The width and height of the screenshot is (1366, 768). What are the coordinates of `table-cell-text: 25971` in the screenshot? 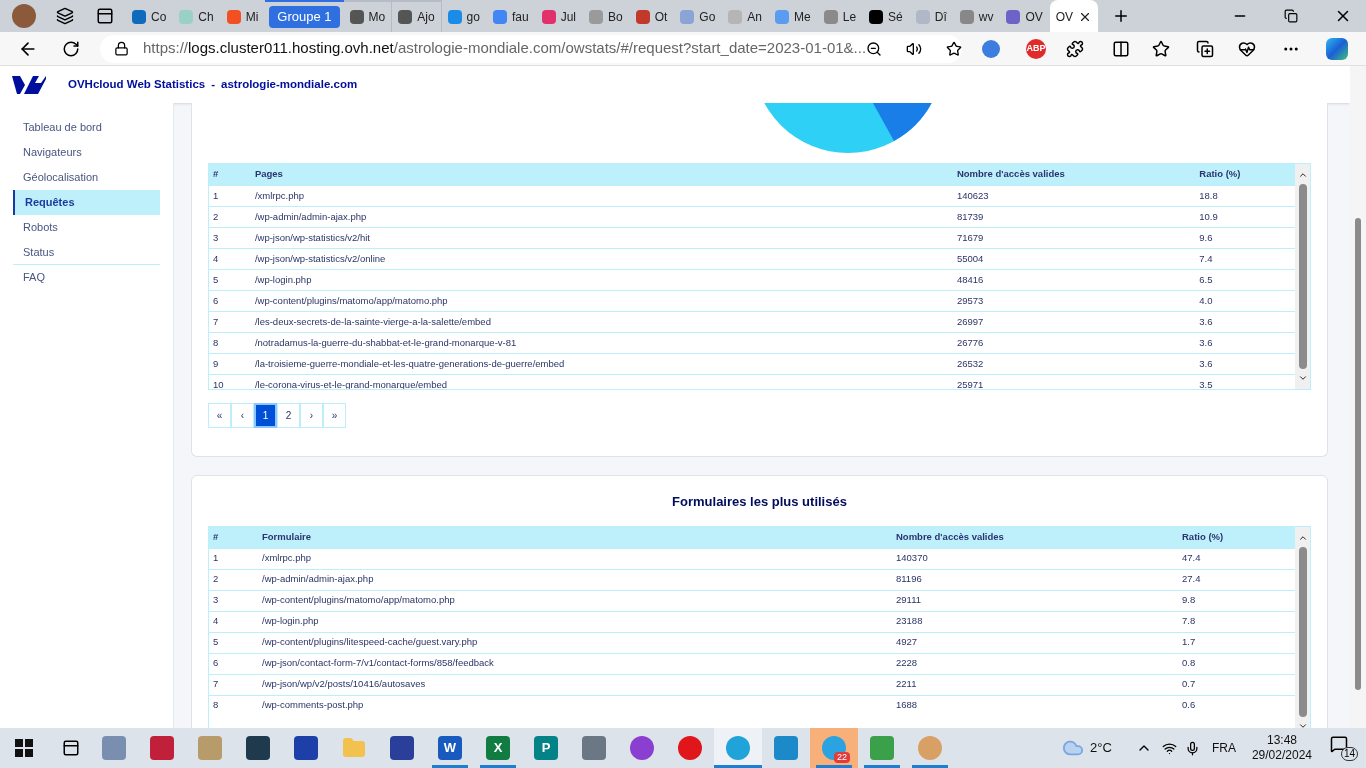 It's located at (970, 383).